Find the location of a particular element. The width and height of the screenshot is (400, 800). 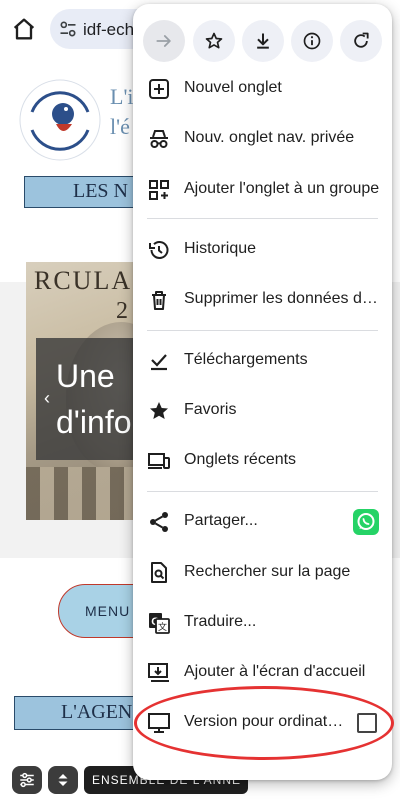

reload-button is located at coordinates (361, 41).